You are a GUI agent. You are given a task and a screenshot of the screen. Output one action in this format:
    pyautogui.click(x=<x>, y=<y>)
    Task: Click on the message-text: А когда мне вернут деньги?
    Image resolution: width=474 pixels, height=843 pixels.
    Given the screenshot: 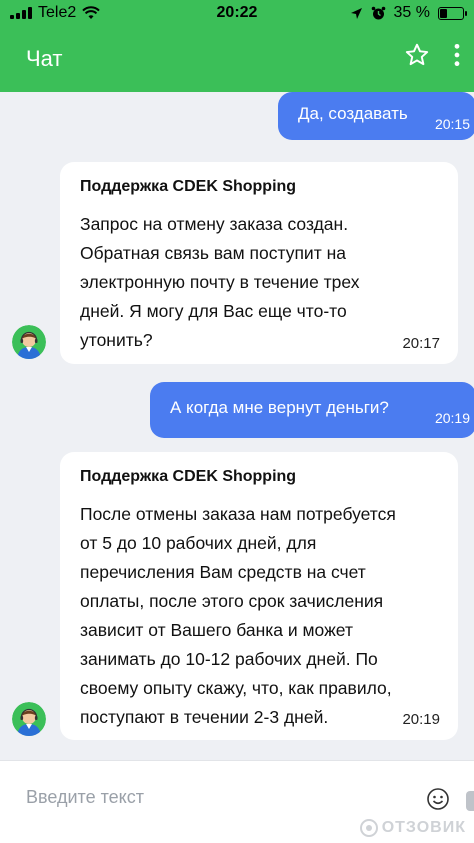 What is the action you would take?
    pyautogui.click(x=279, y=407)
    